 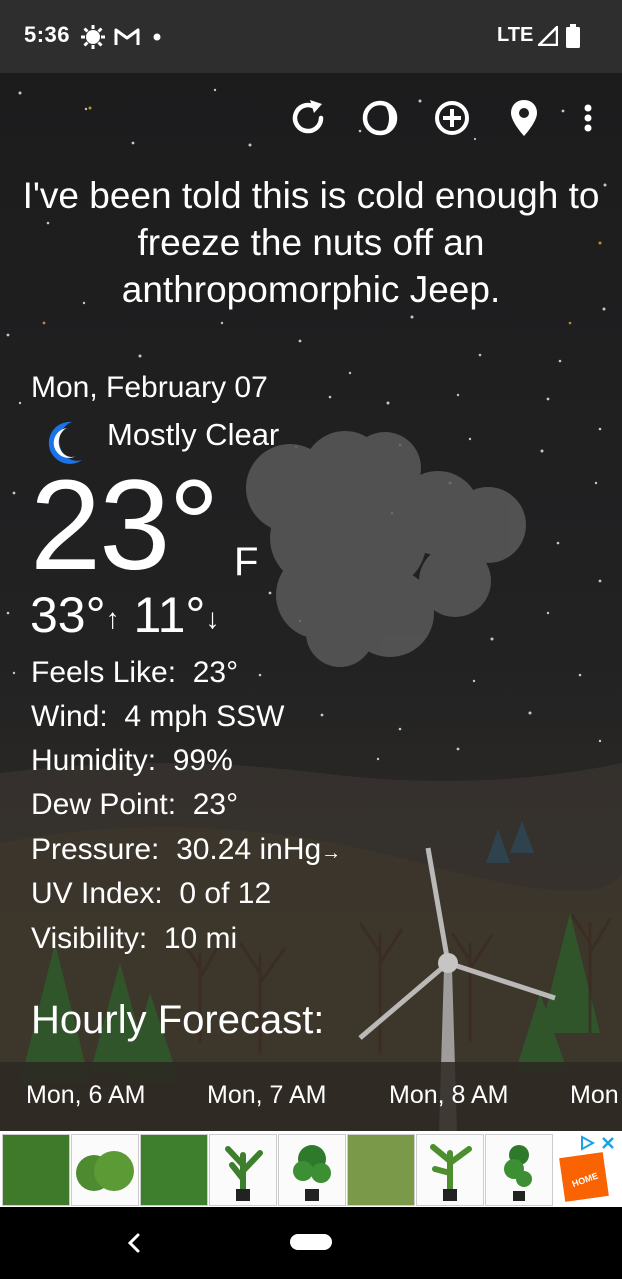 What do you see at coordinates (452, 118) in the screenshot?
I see `add-location-icon` at bounding box center [452, 118].